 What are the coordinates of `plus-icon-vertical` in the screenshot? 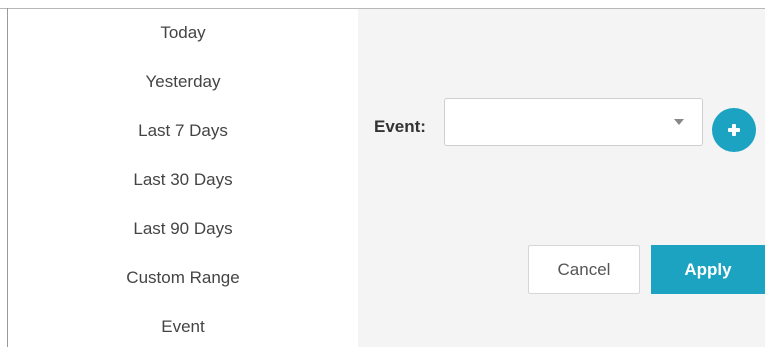 It's located at (734, 130).